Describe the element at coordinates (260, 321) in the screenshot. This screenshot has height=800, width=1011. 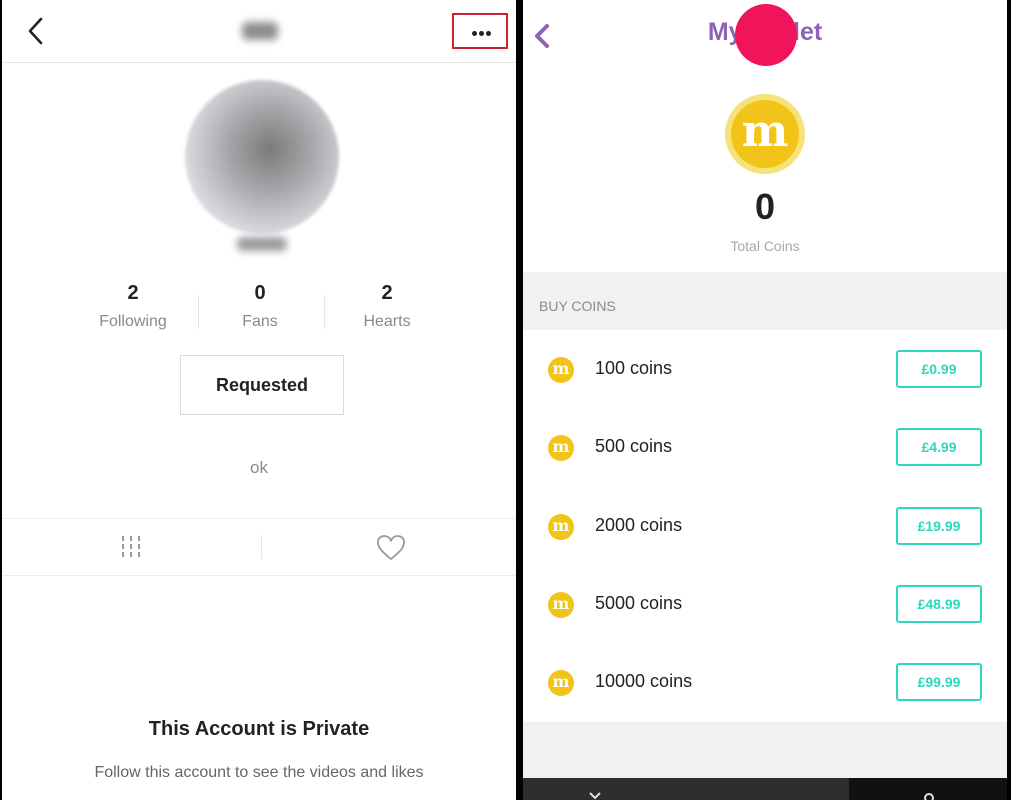
I see `stat-fans-label: Fans` at that location.